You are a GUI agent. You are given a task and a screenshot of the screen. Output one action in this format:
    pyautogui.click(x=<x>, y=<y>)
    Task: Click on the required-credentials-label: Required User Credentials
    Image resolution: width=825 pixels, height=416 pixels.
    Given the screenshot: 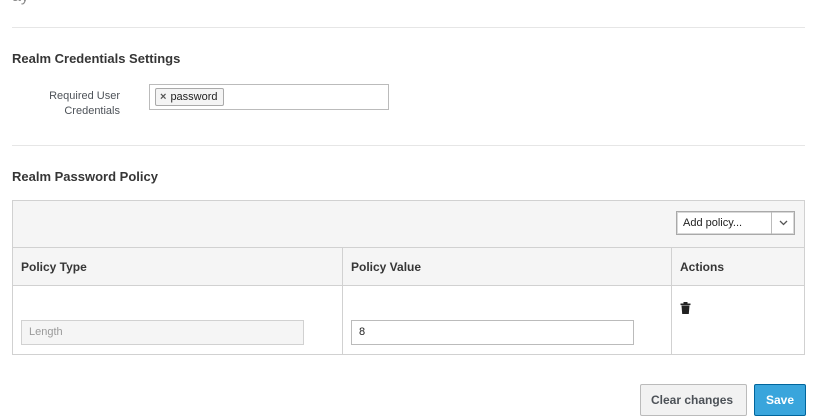 What is the action you would take?
    pyautogui.click(x=75, y=104)
    